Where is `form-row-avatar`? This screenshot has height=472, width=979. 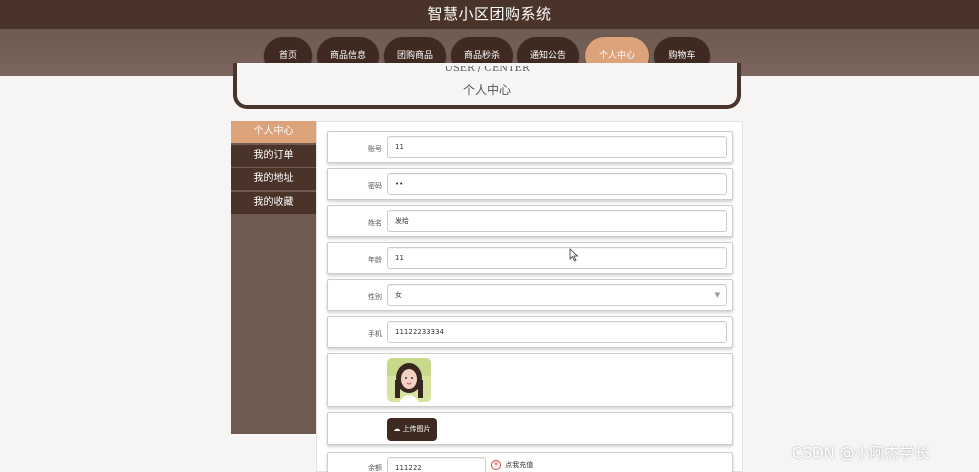 form-row-avatar is located at coordinates (530, 380).